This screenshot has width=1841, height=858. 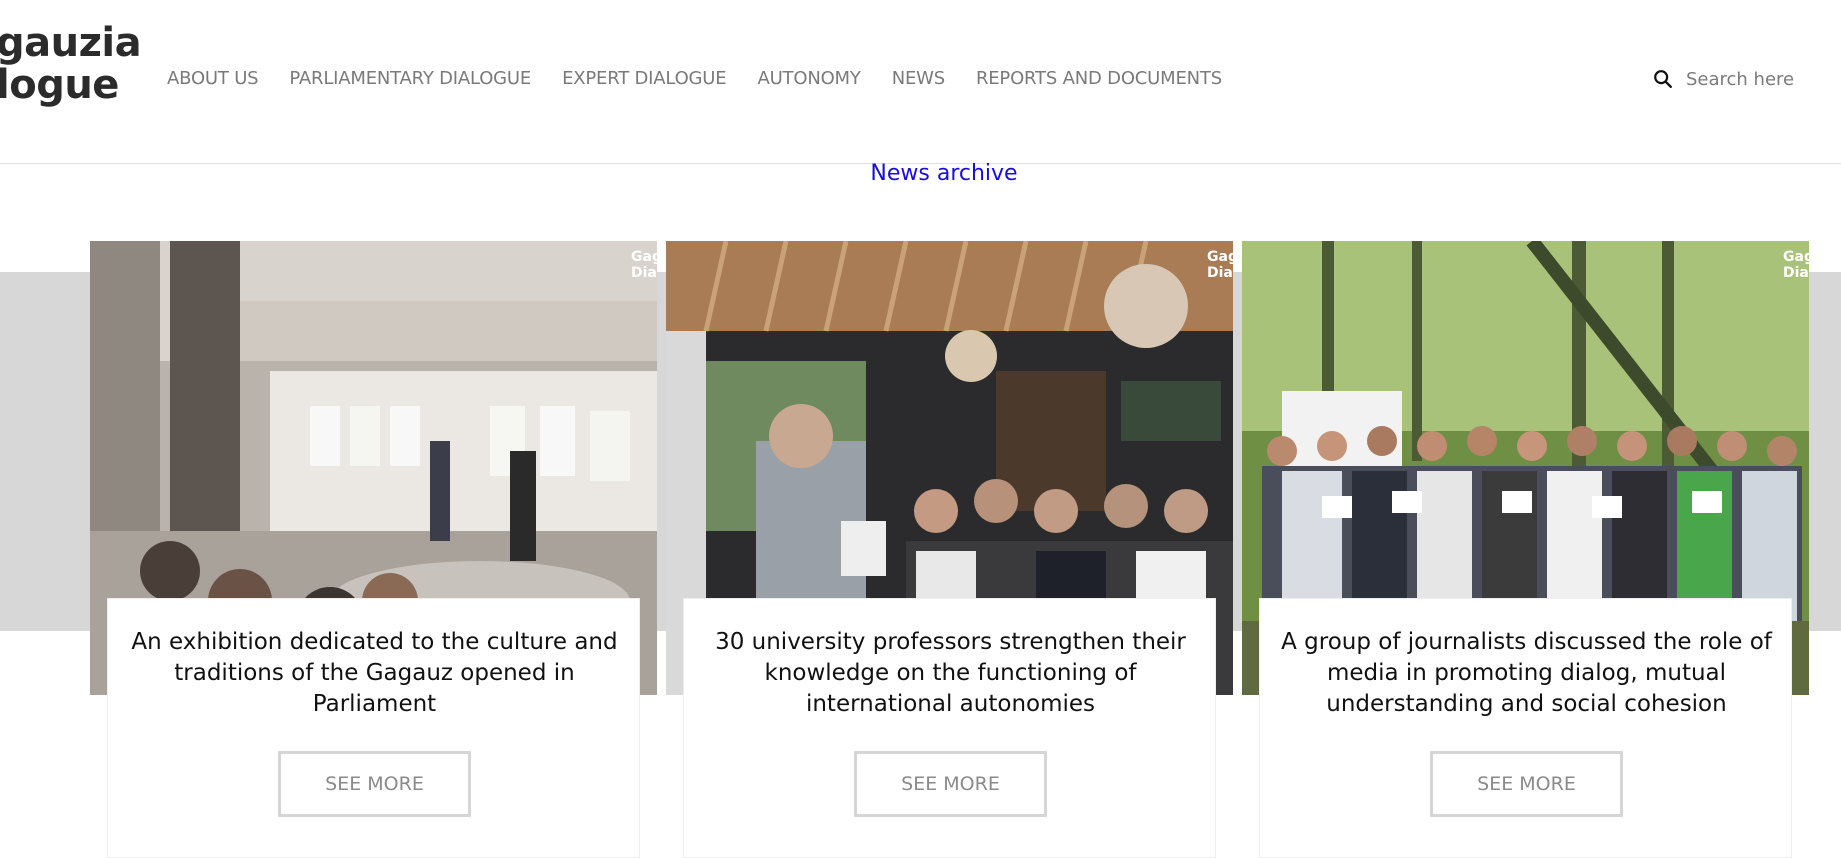 What do you see at coordinates (1099, 78) in the screenshot?
I see `nav-item-reports-and-documents: REPORTS AND DOCUMENTS` at bounding box center [1099, 78].